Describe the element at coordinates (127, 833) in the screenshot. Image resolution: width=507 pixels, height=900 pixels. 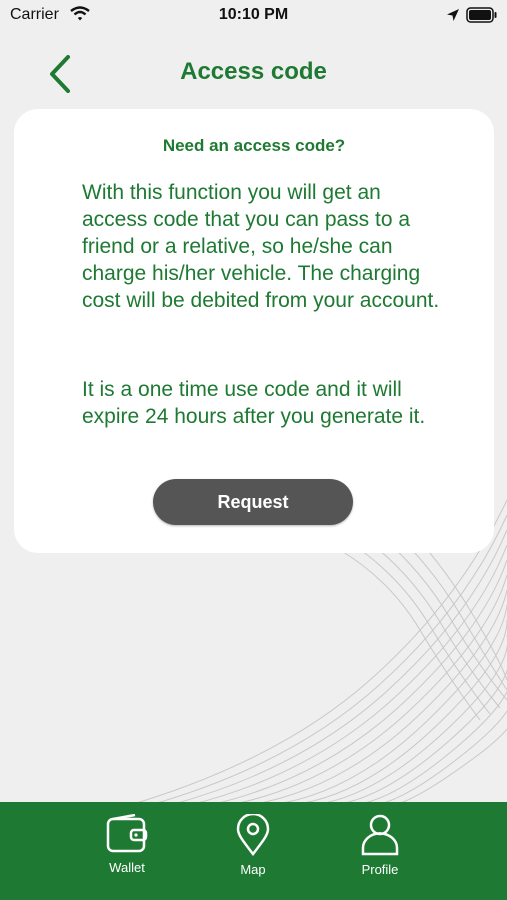
I see `wallet-icon` at that location.